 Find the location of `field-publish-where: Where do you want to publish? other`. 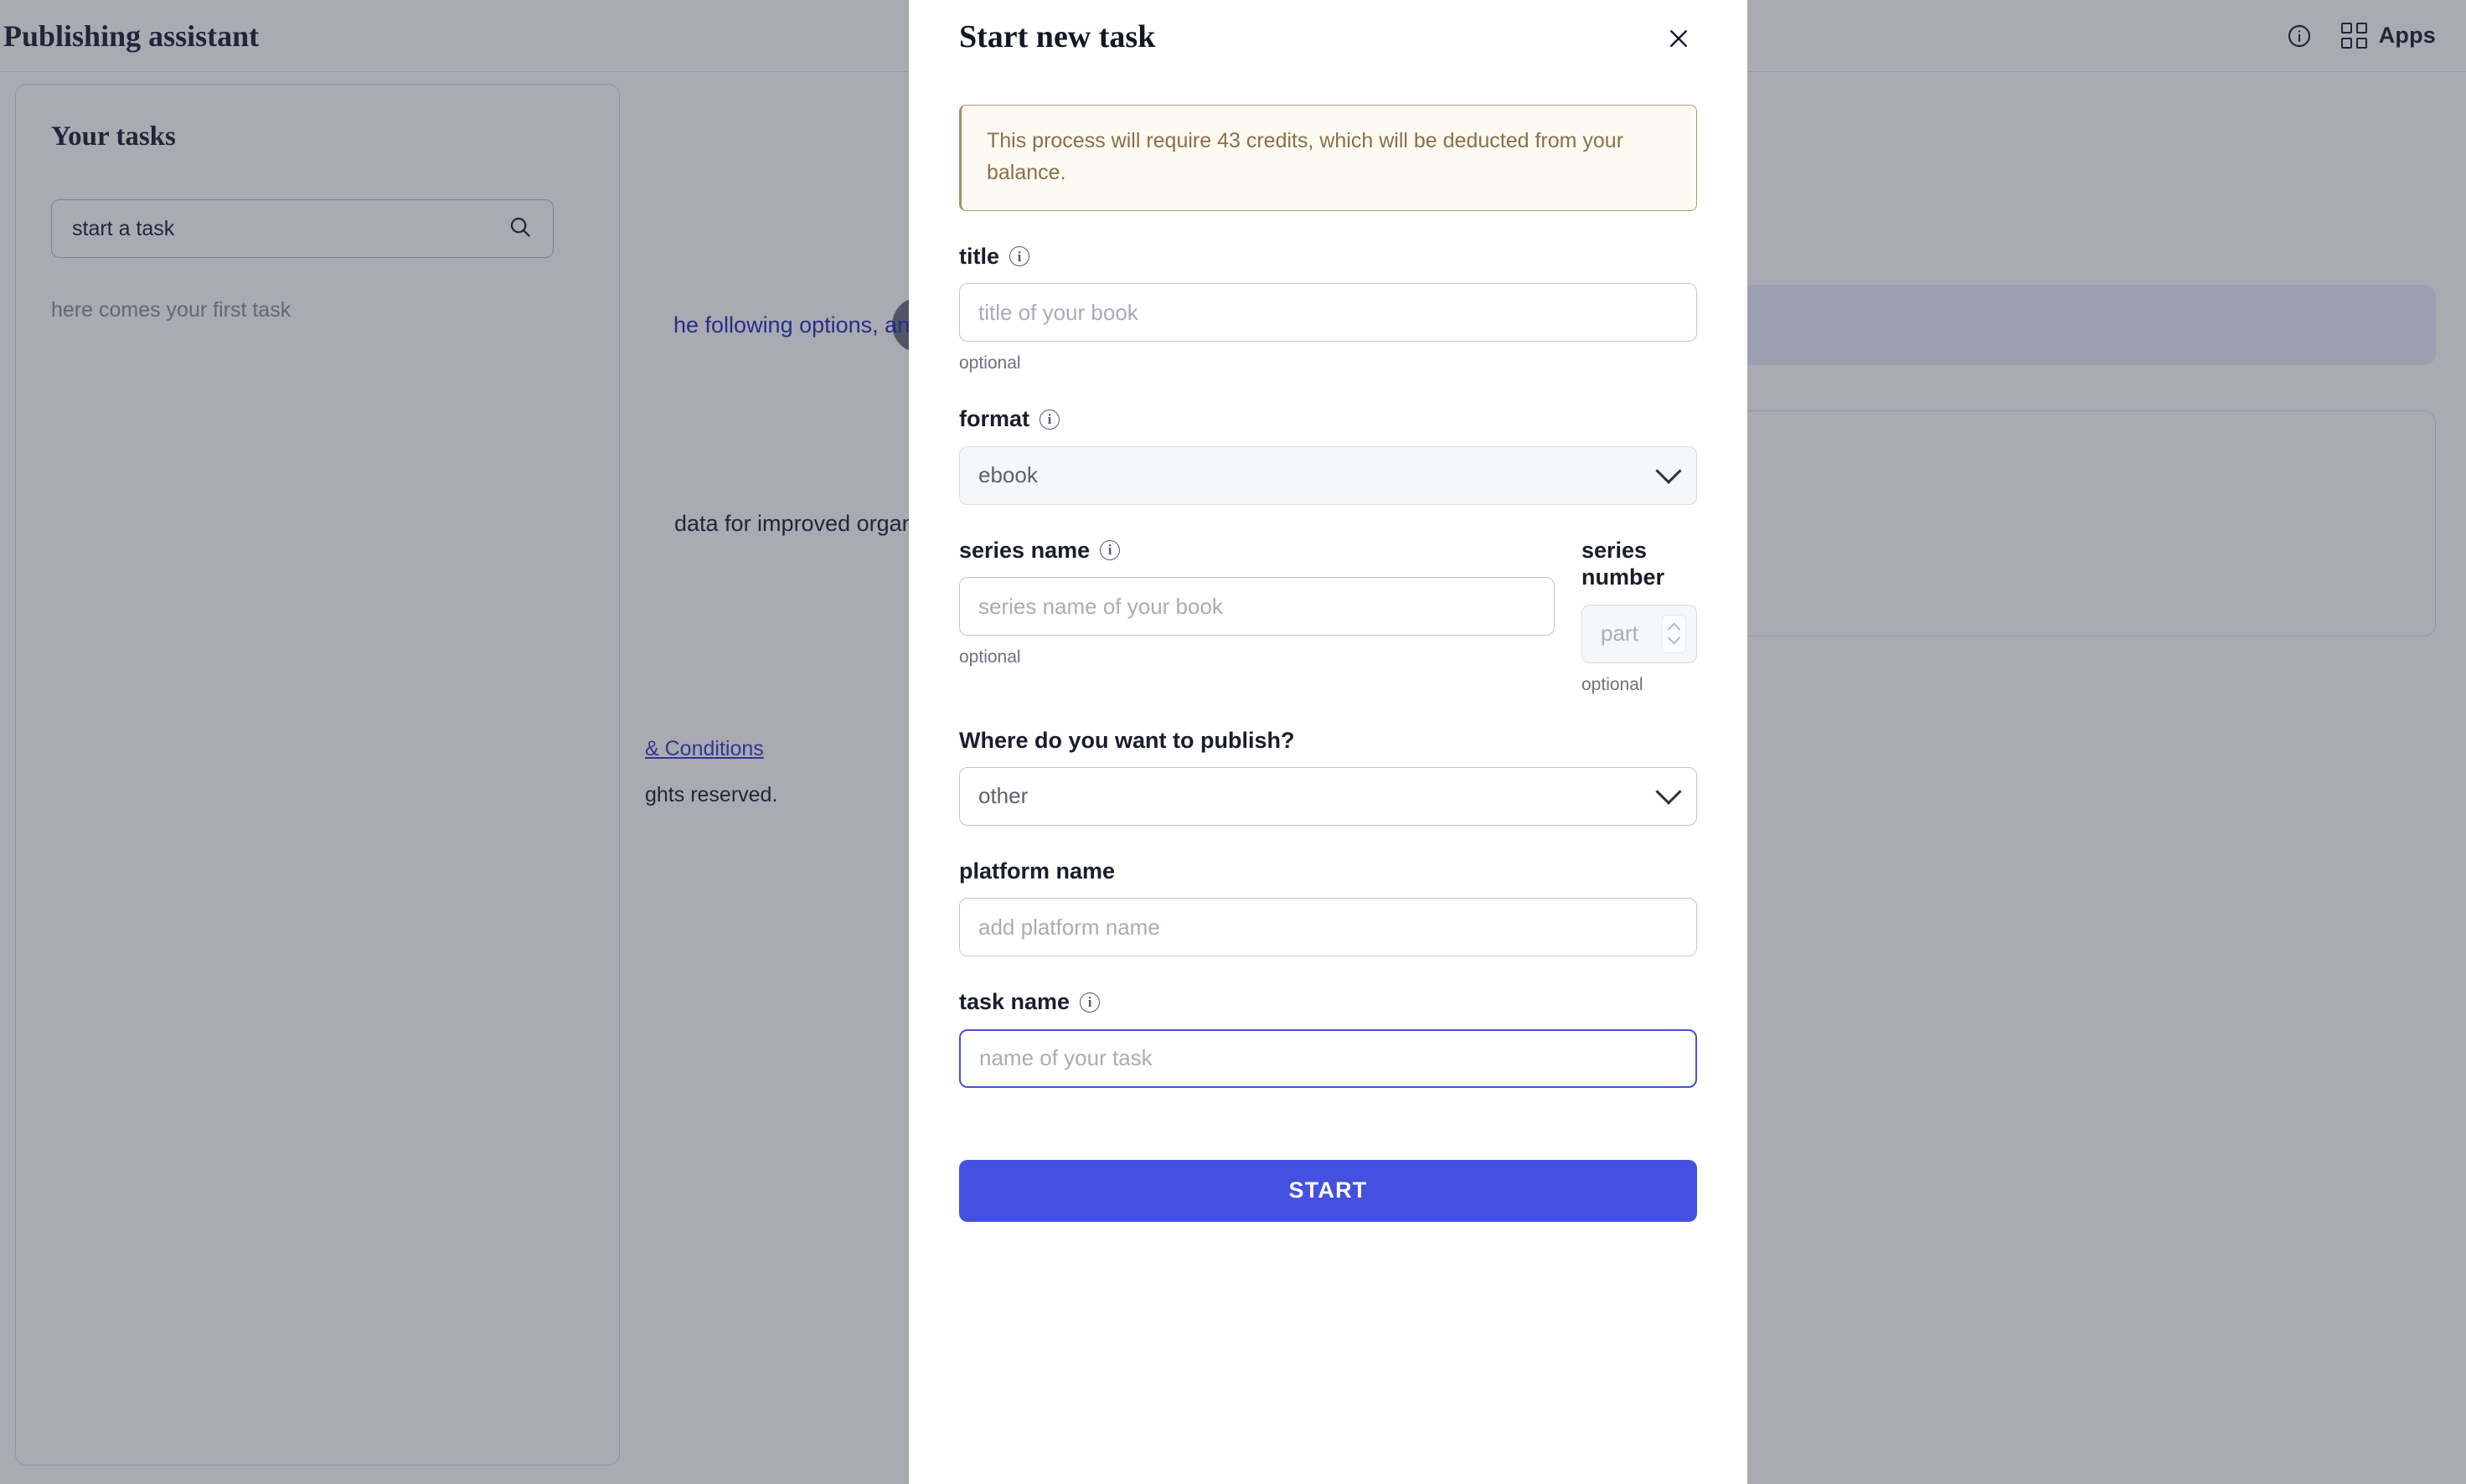

field-publish-where: Where do you want to publish? other is located at coordinates (1328, 776).